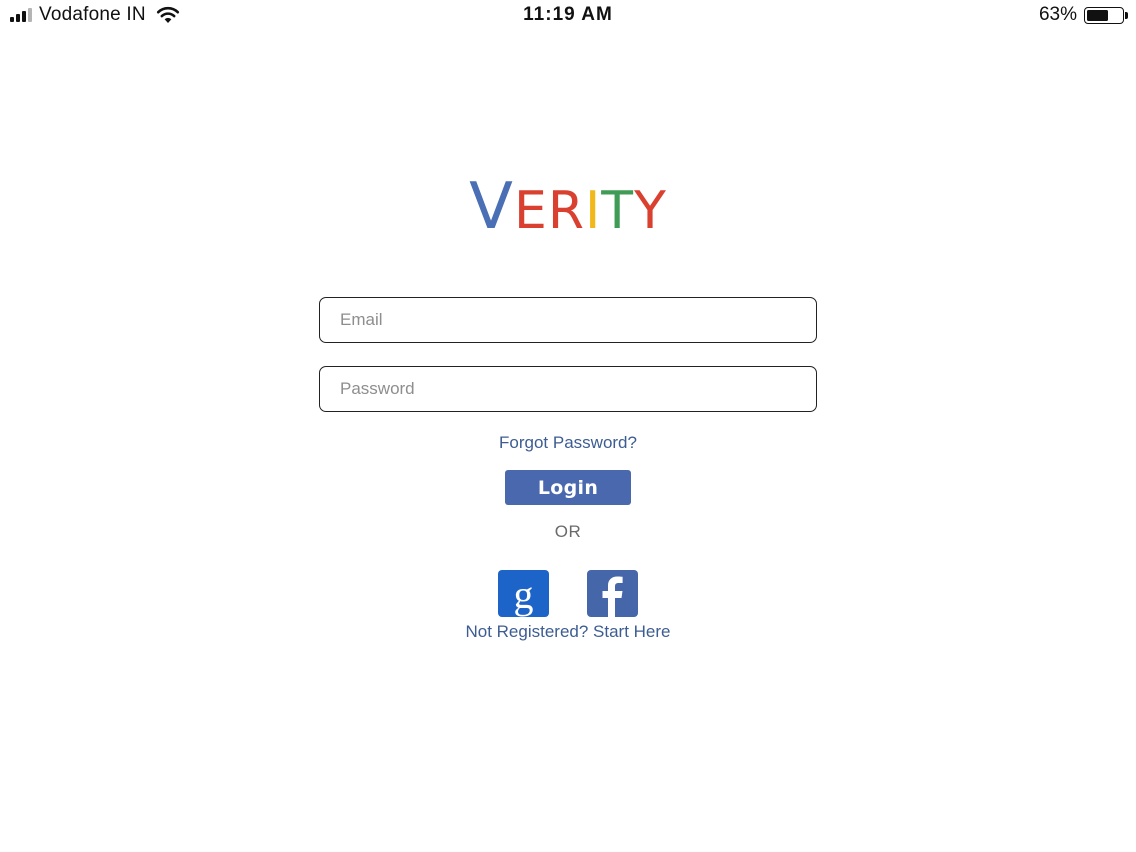 This screenshot has width=1136, height=852. What do you see at coordinates (568, 320) in the screenshot?
I see `email-field` at bounding box center [568, 320].